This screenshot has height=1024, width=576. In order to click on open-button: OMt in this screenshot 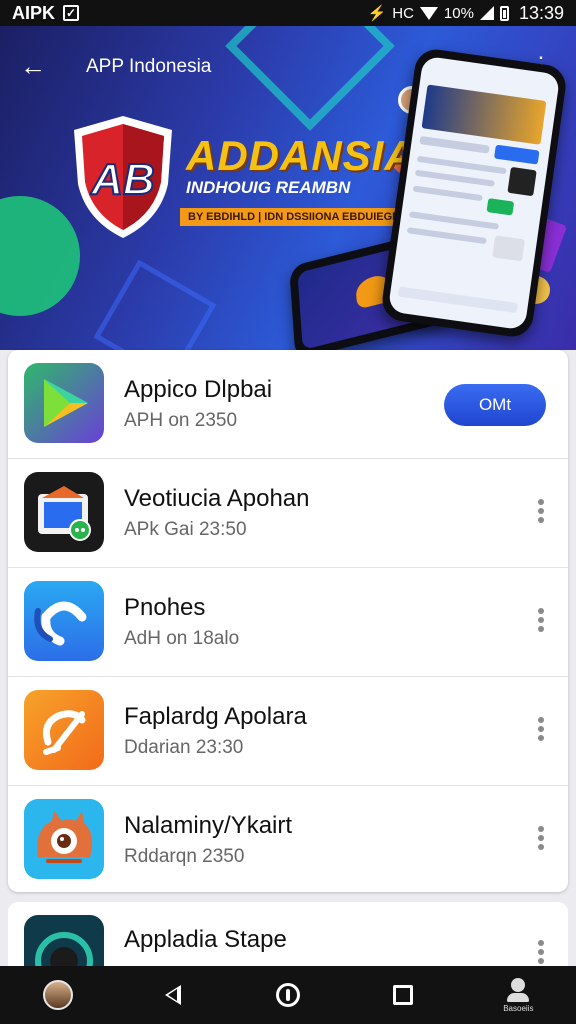, I will do `click(495, 405)`.